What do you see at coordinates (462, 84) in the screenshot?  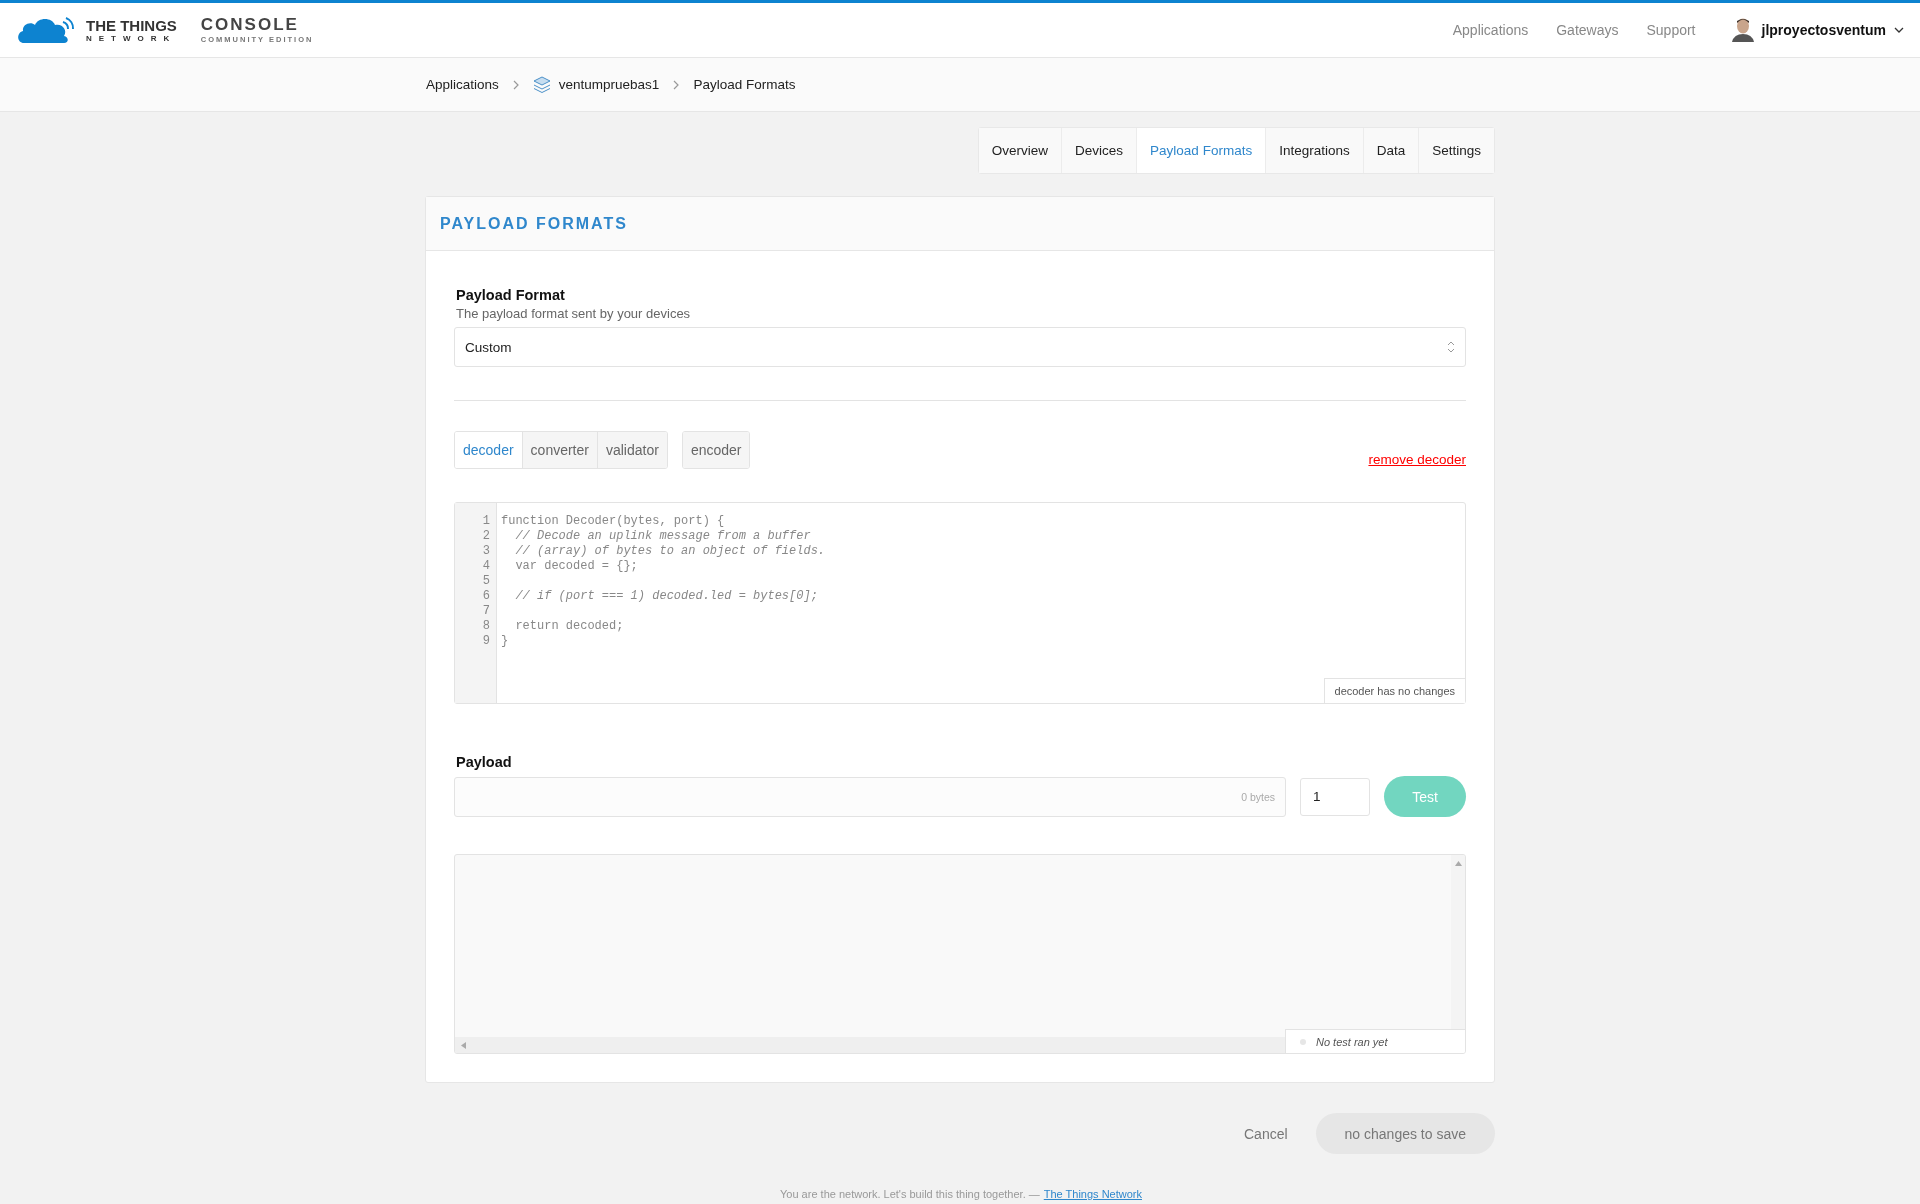 I see `breadcrumb-link: Applications` at bounding box center [462, 84].